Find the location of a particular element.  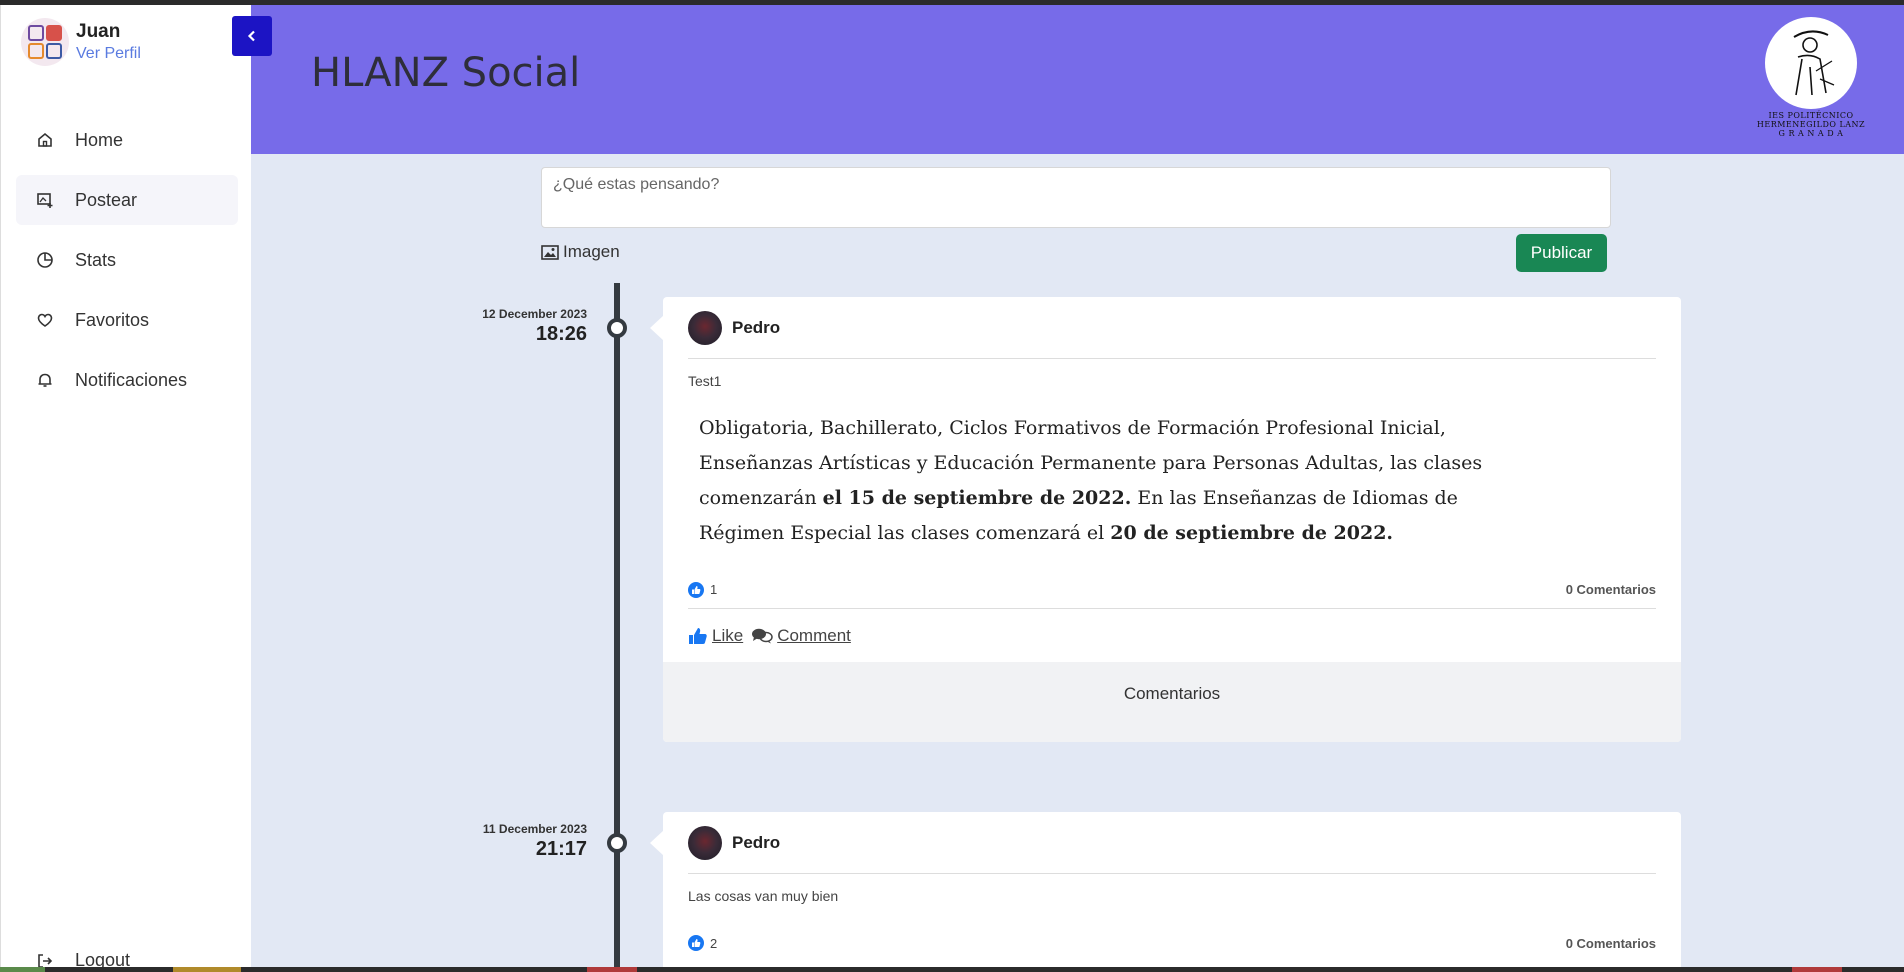

sidebar-item-postear: Postear is located at coordinates (127, 200).